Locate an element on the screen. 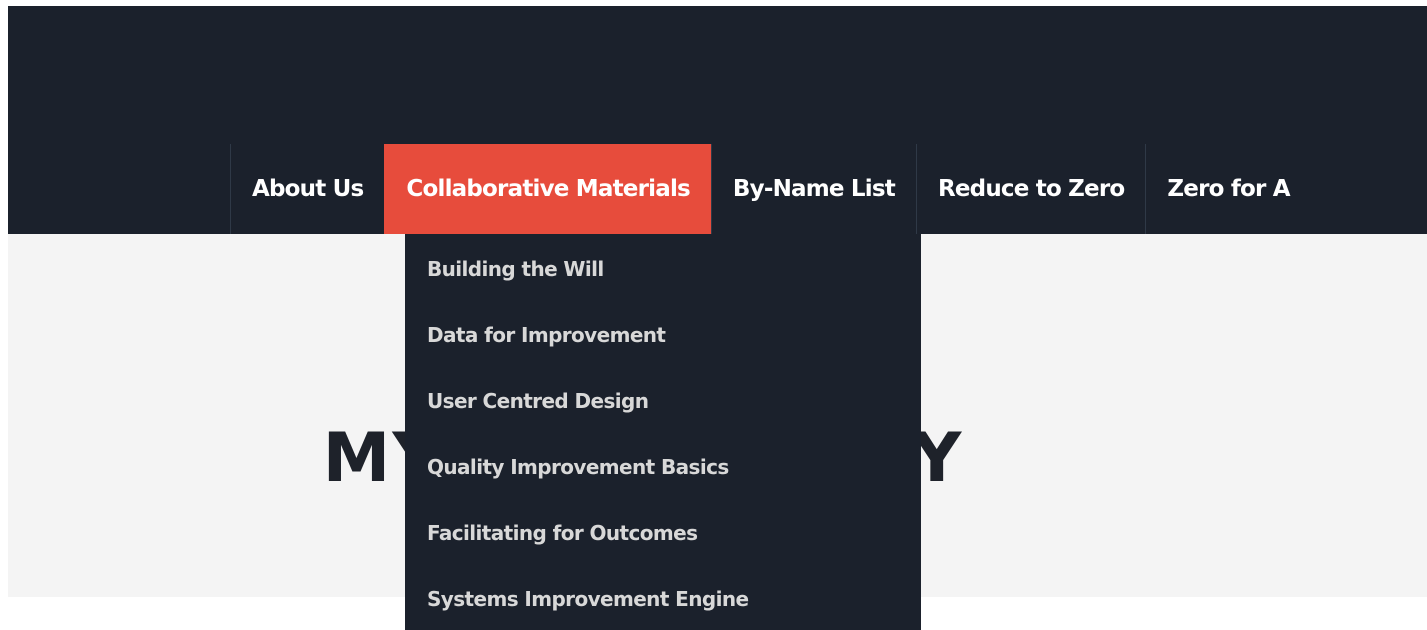 This screenshot has height=630, width=1427. nav-item-label: Collaborative Materials is located at coordinates (548, 189).